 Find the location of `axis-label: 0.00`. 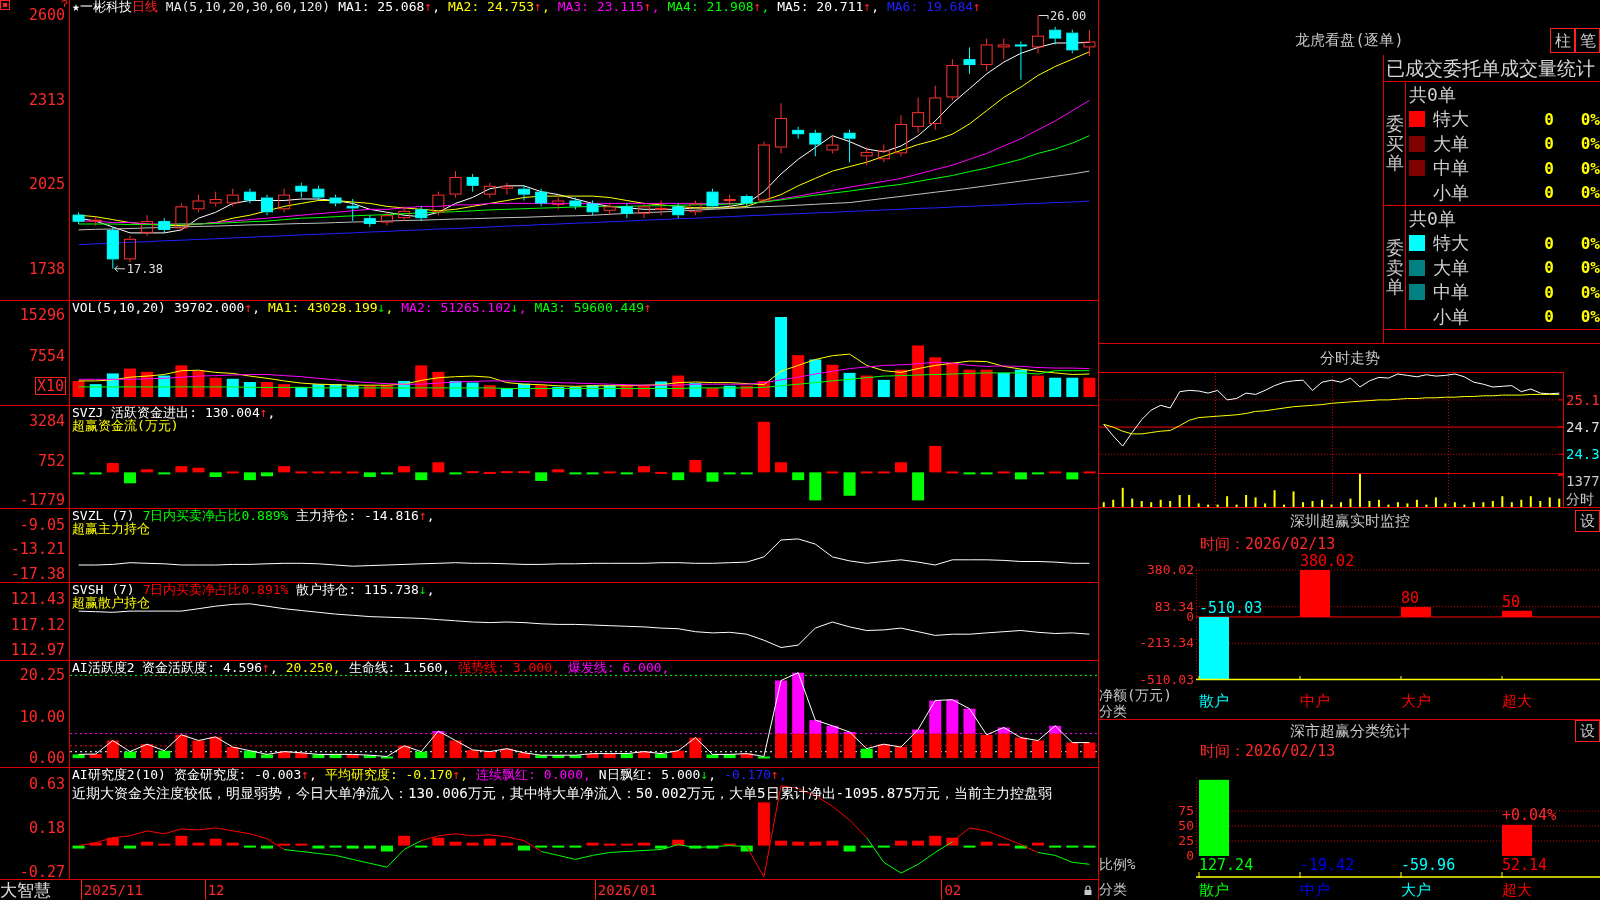

axis-label: 0.00 is located at coordinates (46, 758).